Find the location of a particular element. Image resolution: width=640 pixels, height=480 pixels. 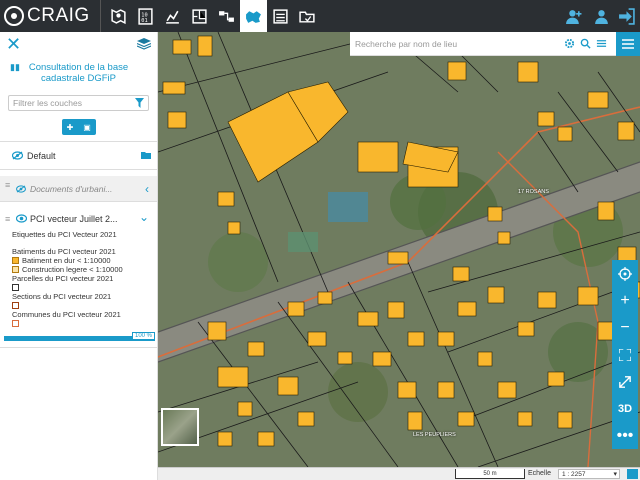

folder-tool is located at coordinates (307, 16).